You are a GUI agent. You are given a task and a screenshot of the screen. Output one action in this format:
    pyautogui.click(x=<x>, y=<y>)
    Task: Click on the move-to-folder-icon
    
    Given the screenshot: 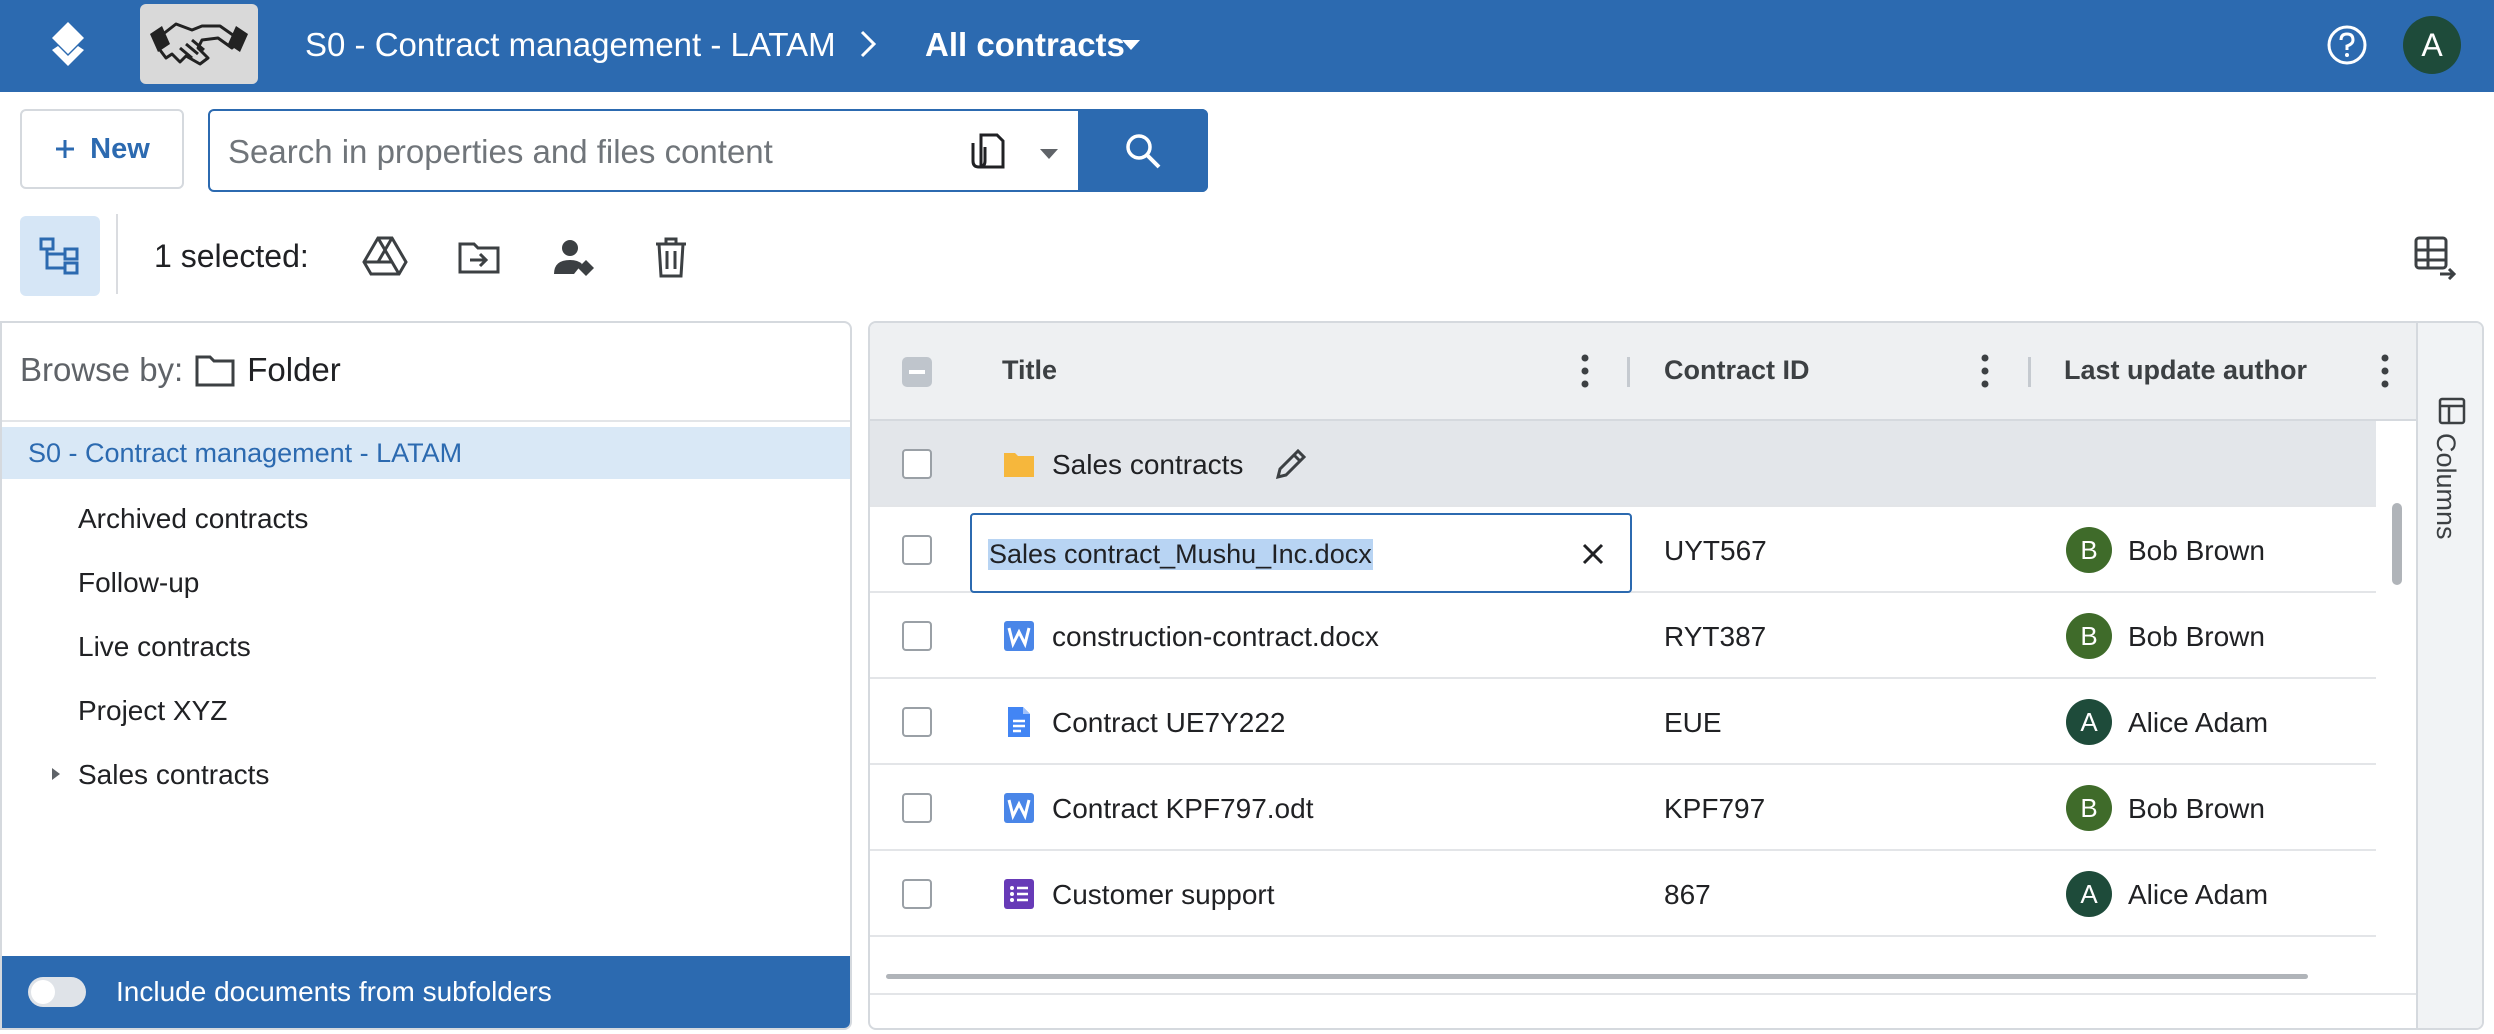 What is the action you would take?
    pyautogui.click(x=479, y=257)
    